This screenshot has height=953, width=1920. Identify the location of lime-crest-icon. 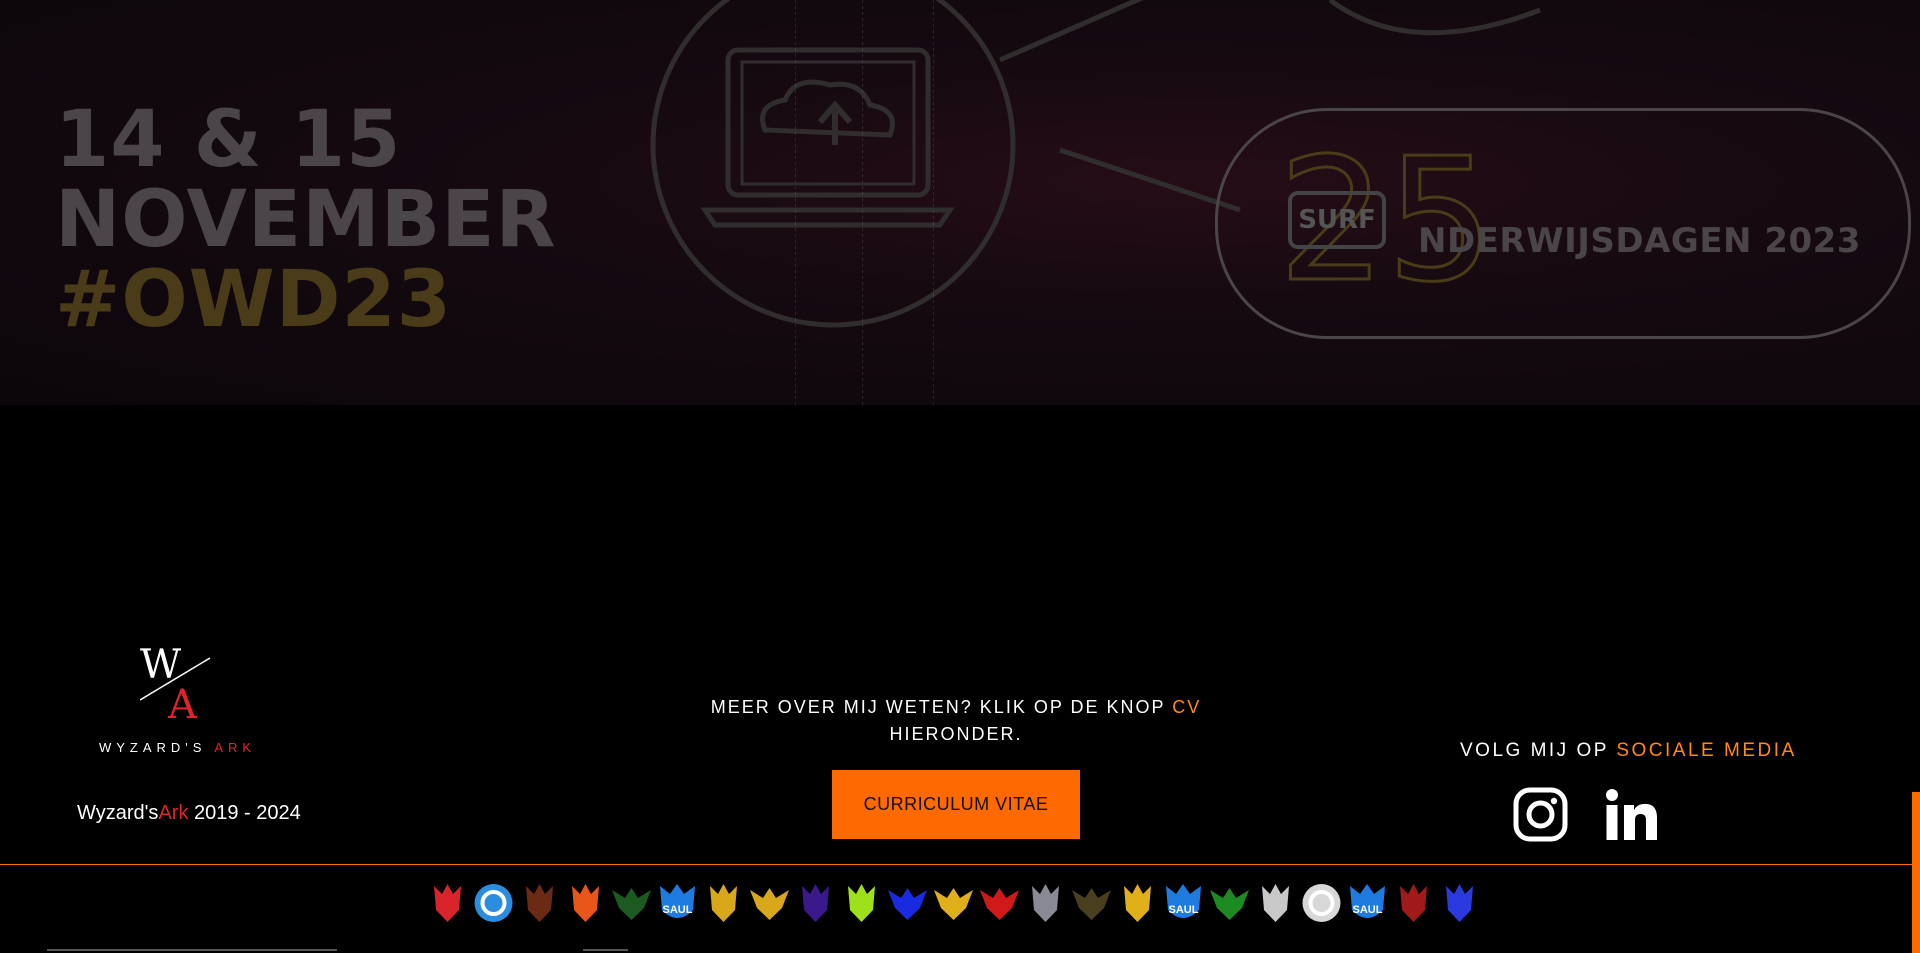
(861, 903).